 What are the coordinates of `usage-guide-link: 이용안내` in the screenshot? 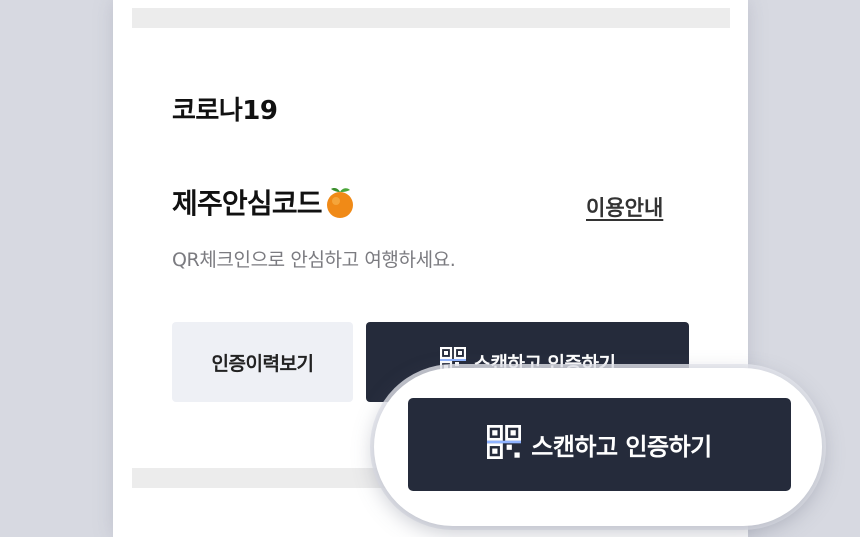 It's located at (624, 207).